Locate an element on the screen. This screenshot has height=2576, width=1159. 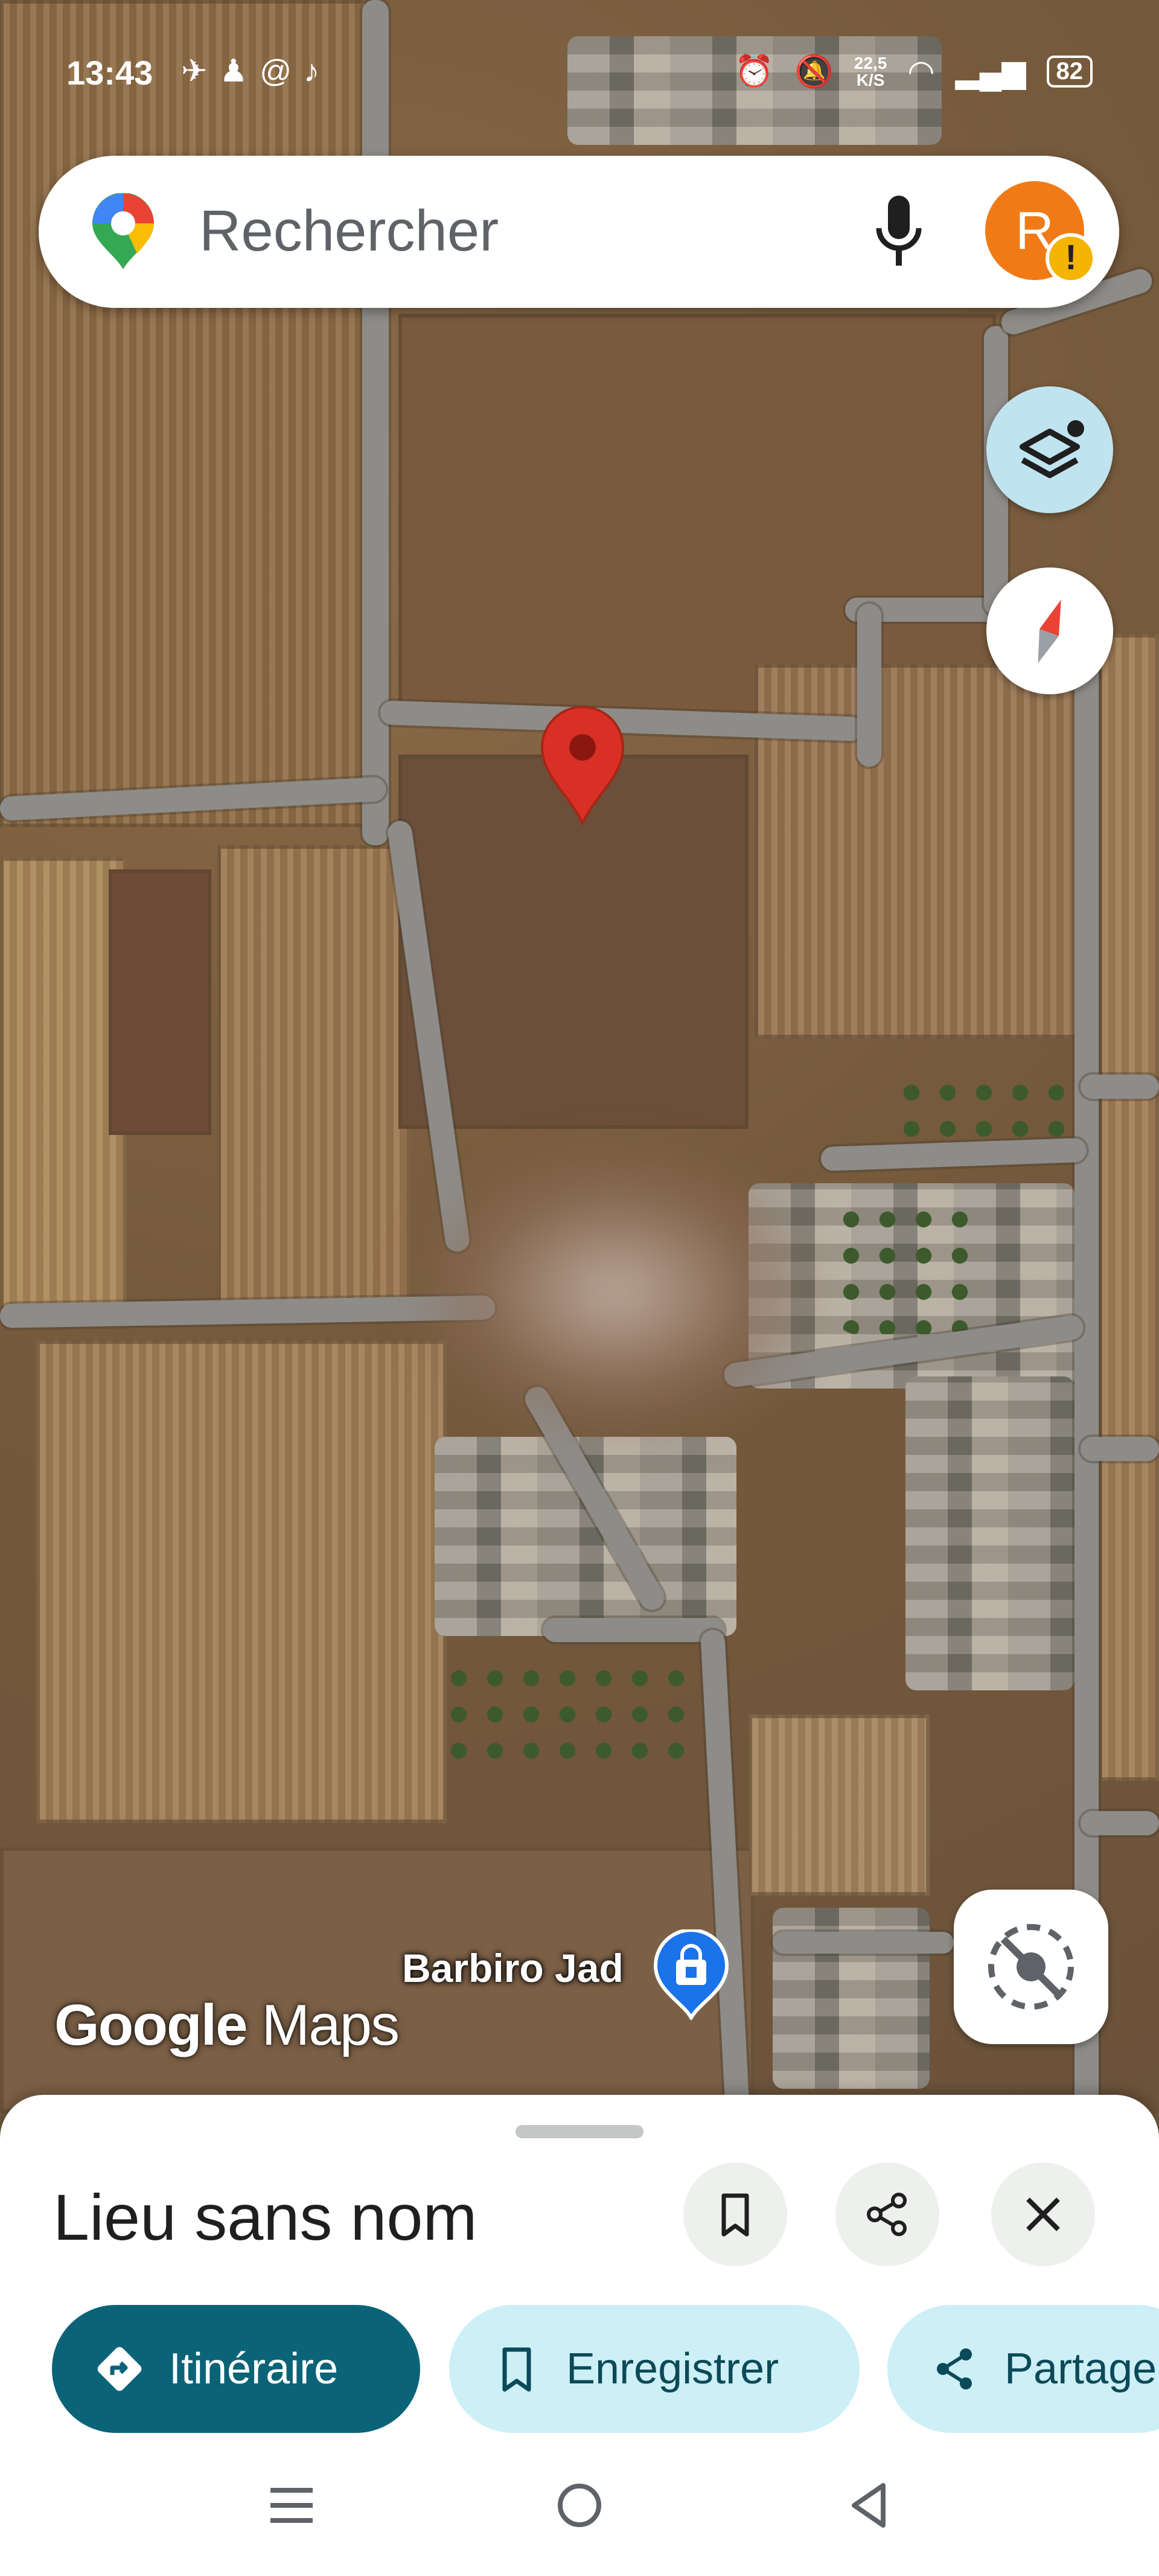
user-icon: ♟ is located at coordinates (239, 72).